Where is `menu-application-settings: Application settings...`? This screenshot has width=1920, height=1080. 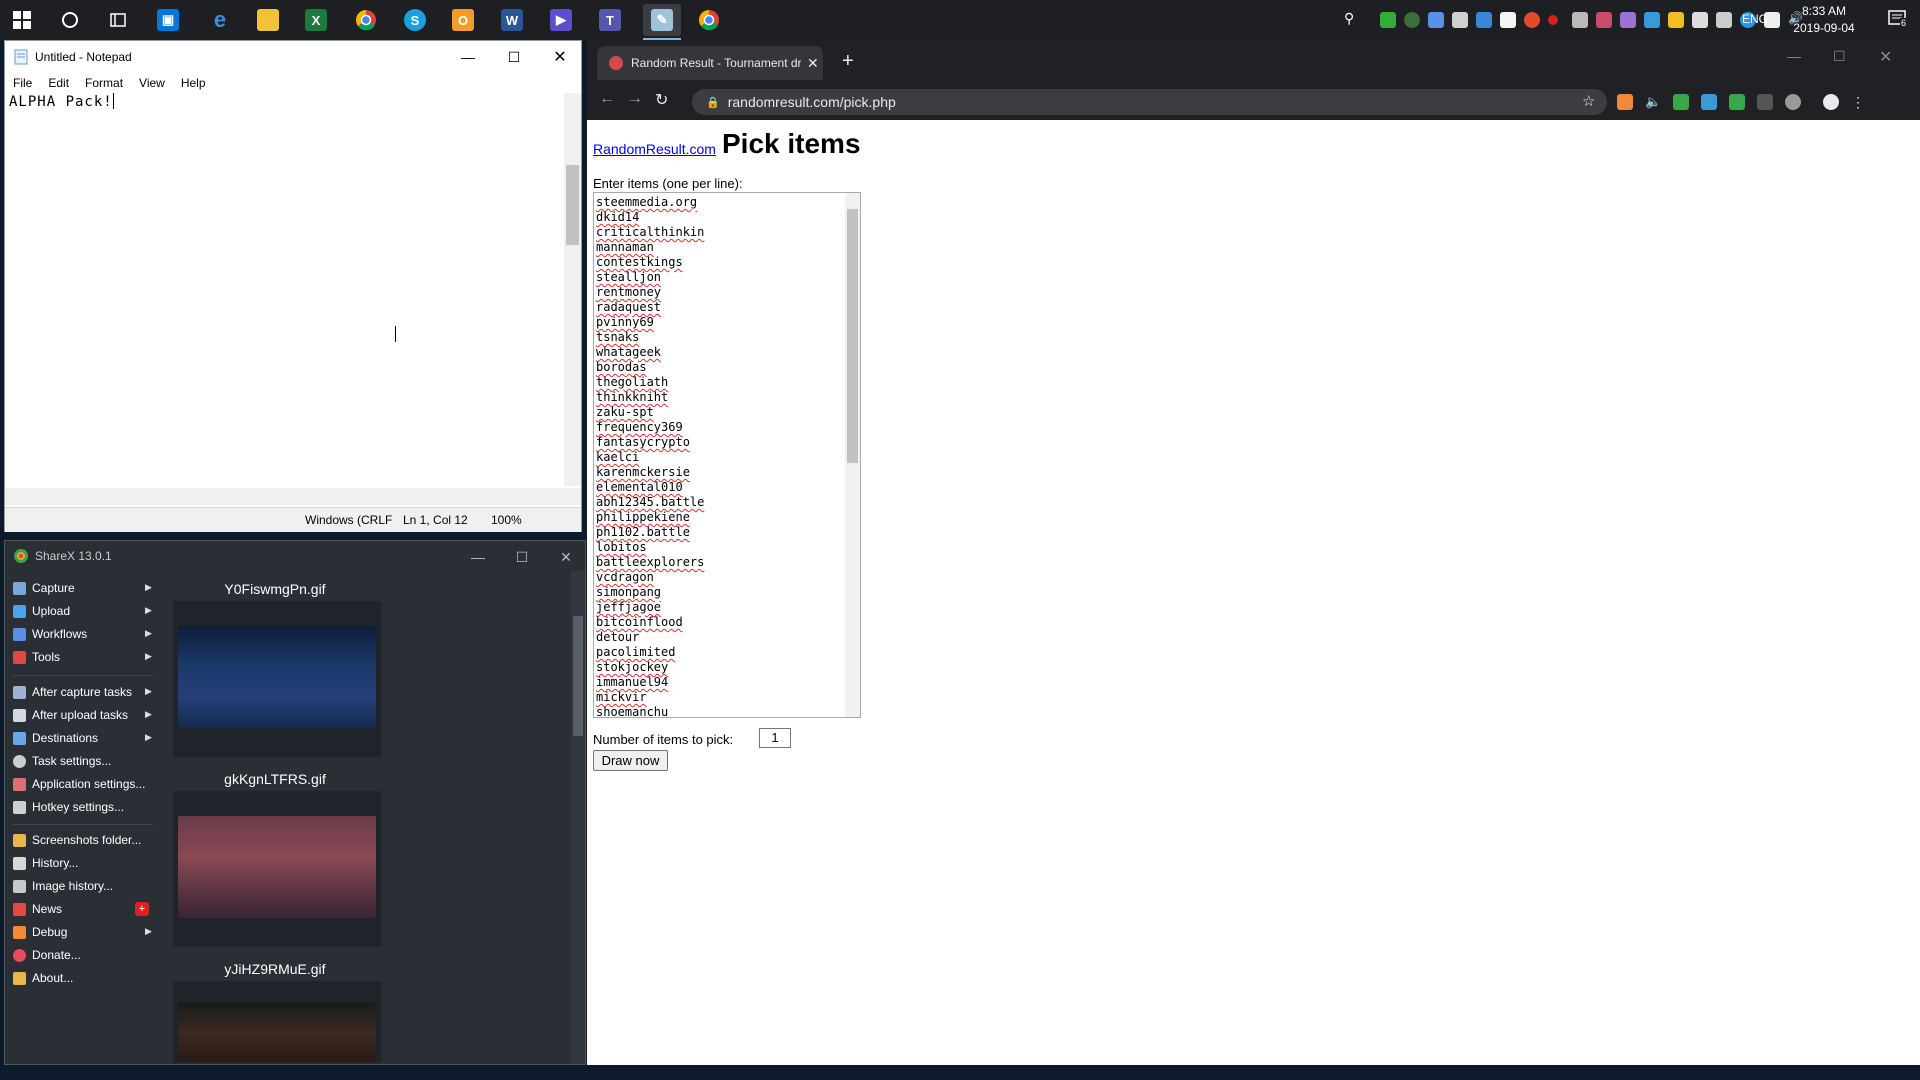
menu-application-settings: Application settings... is located at coordinates (79, 784).